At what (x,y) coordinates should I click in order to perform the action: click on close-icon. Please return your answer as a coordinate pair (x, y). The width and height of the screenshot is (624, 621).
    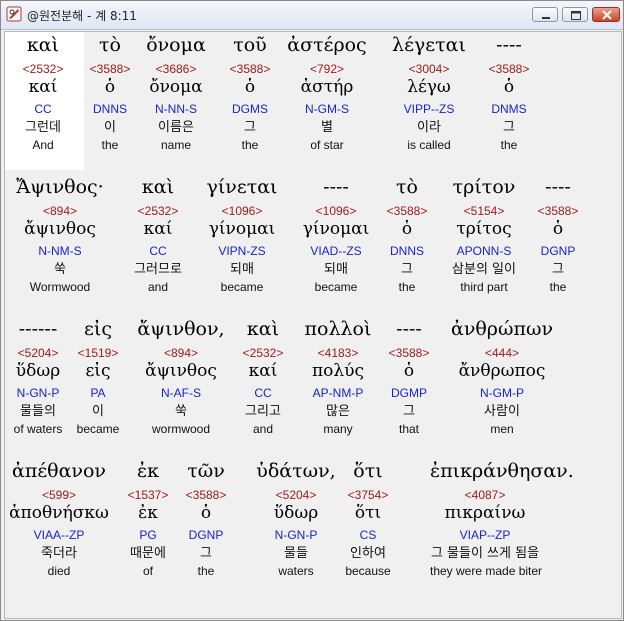
    Looking at the image, I should click on (607, 15).